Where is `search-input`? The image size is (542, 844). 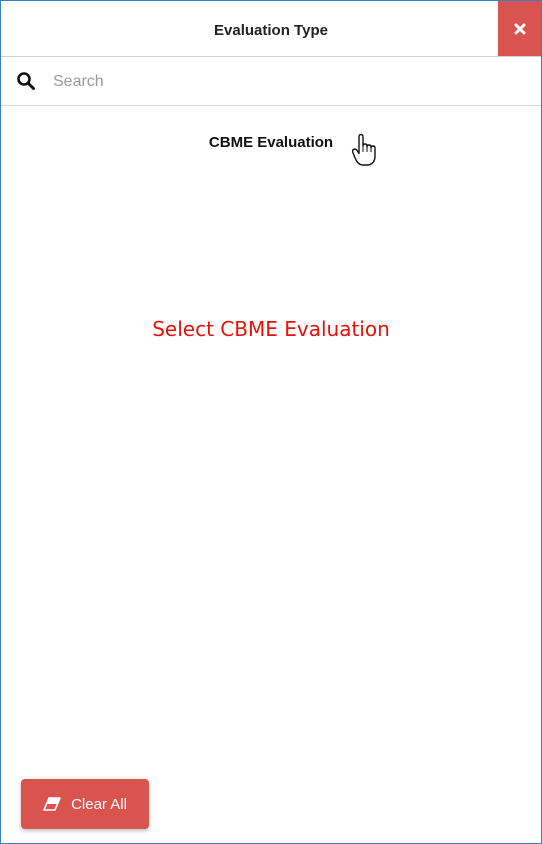 search-input is located at coordinates (288, 82).